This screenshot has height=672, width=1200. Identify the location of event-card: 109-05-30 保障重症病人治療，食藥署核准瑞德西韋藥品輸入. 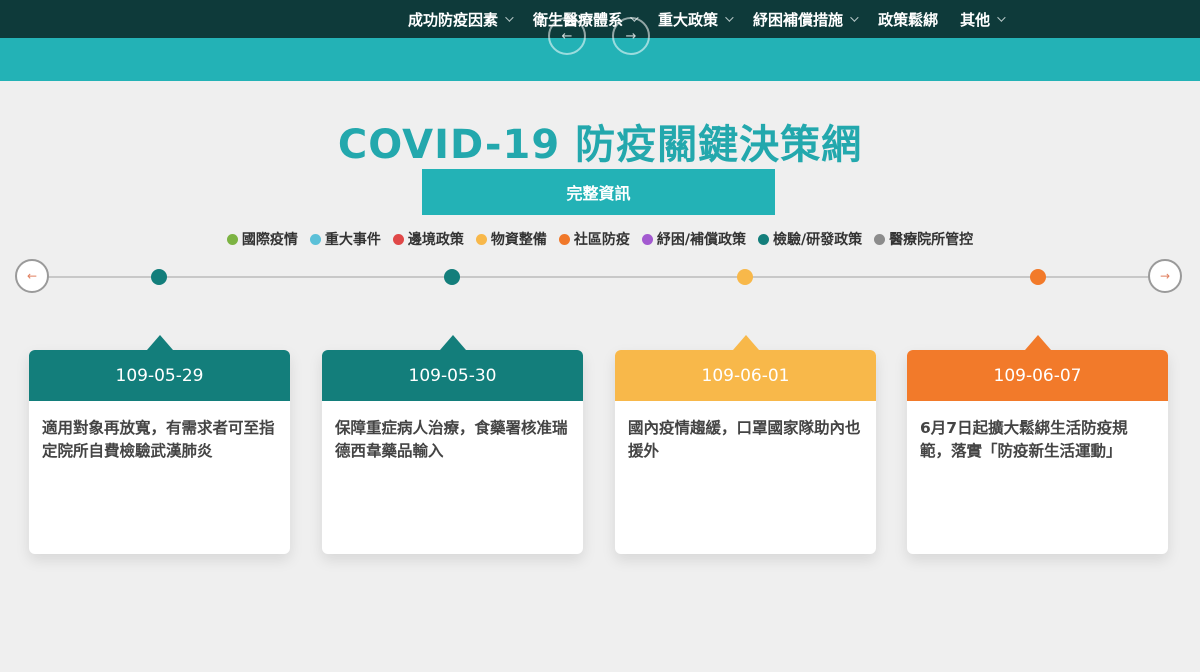
(452, 444).